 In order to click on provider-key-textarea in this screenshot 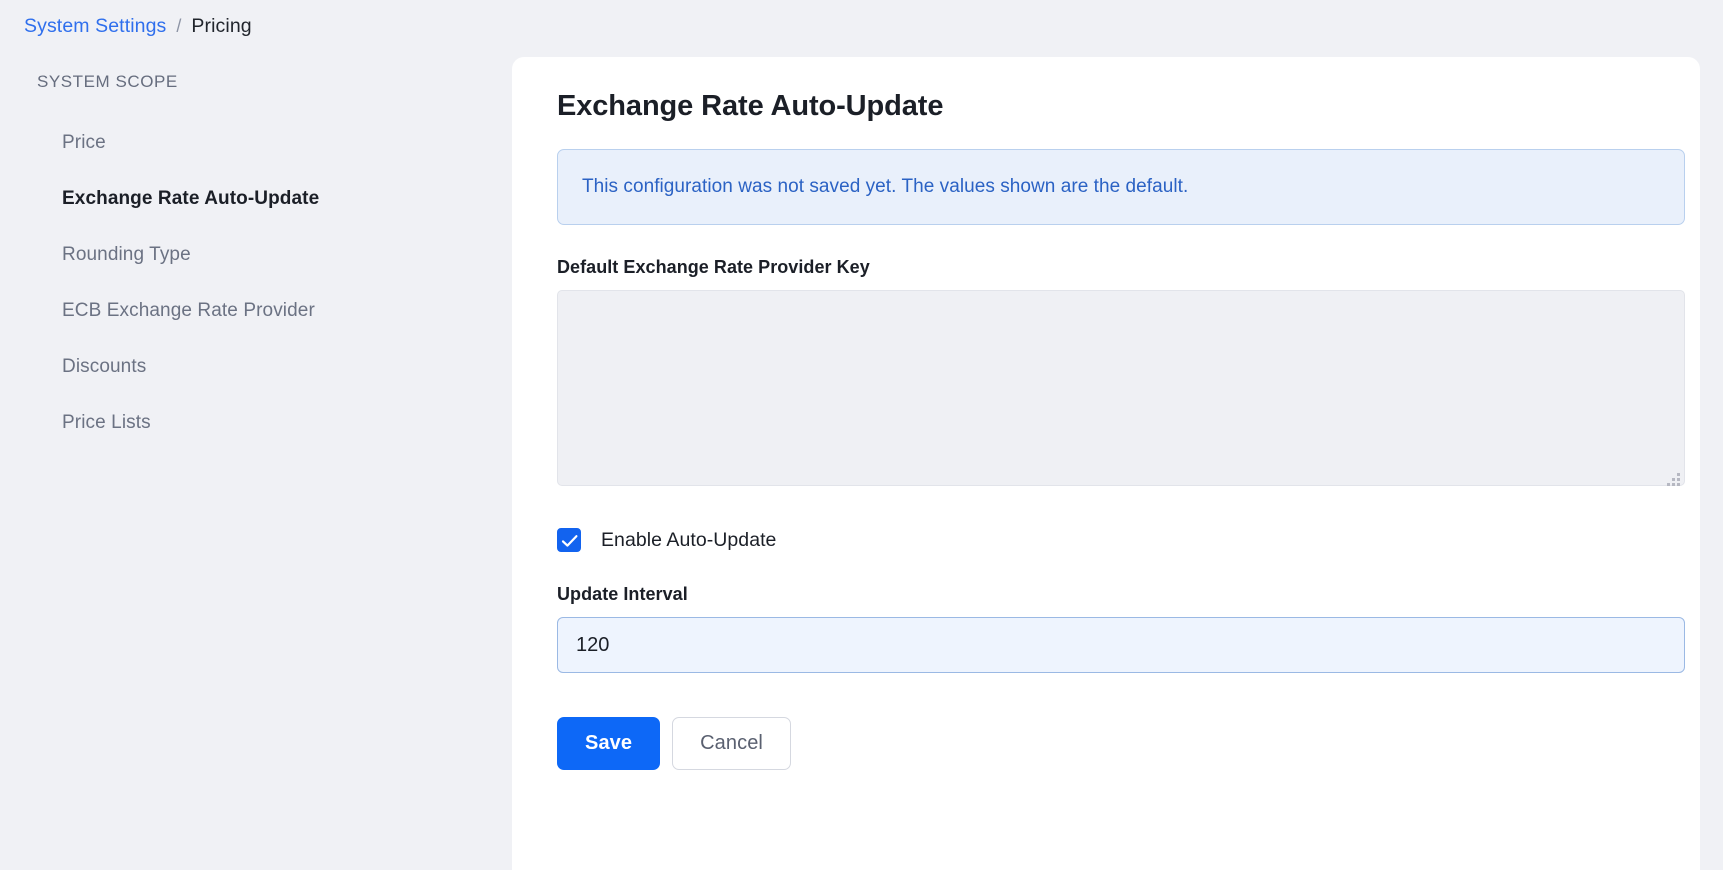, I will do `click(1121, 388)`.